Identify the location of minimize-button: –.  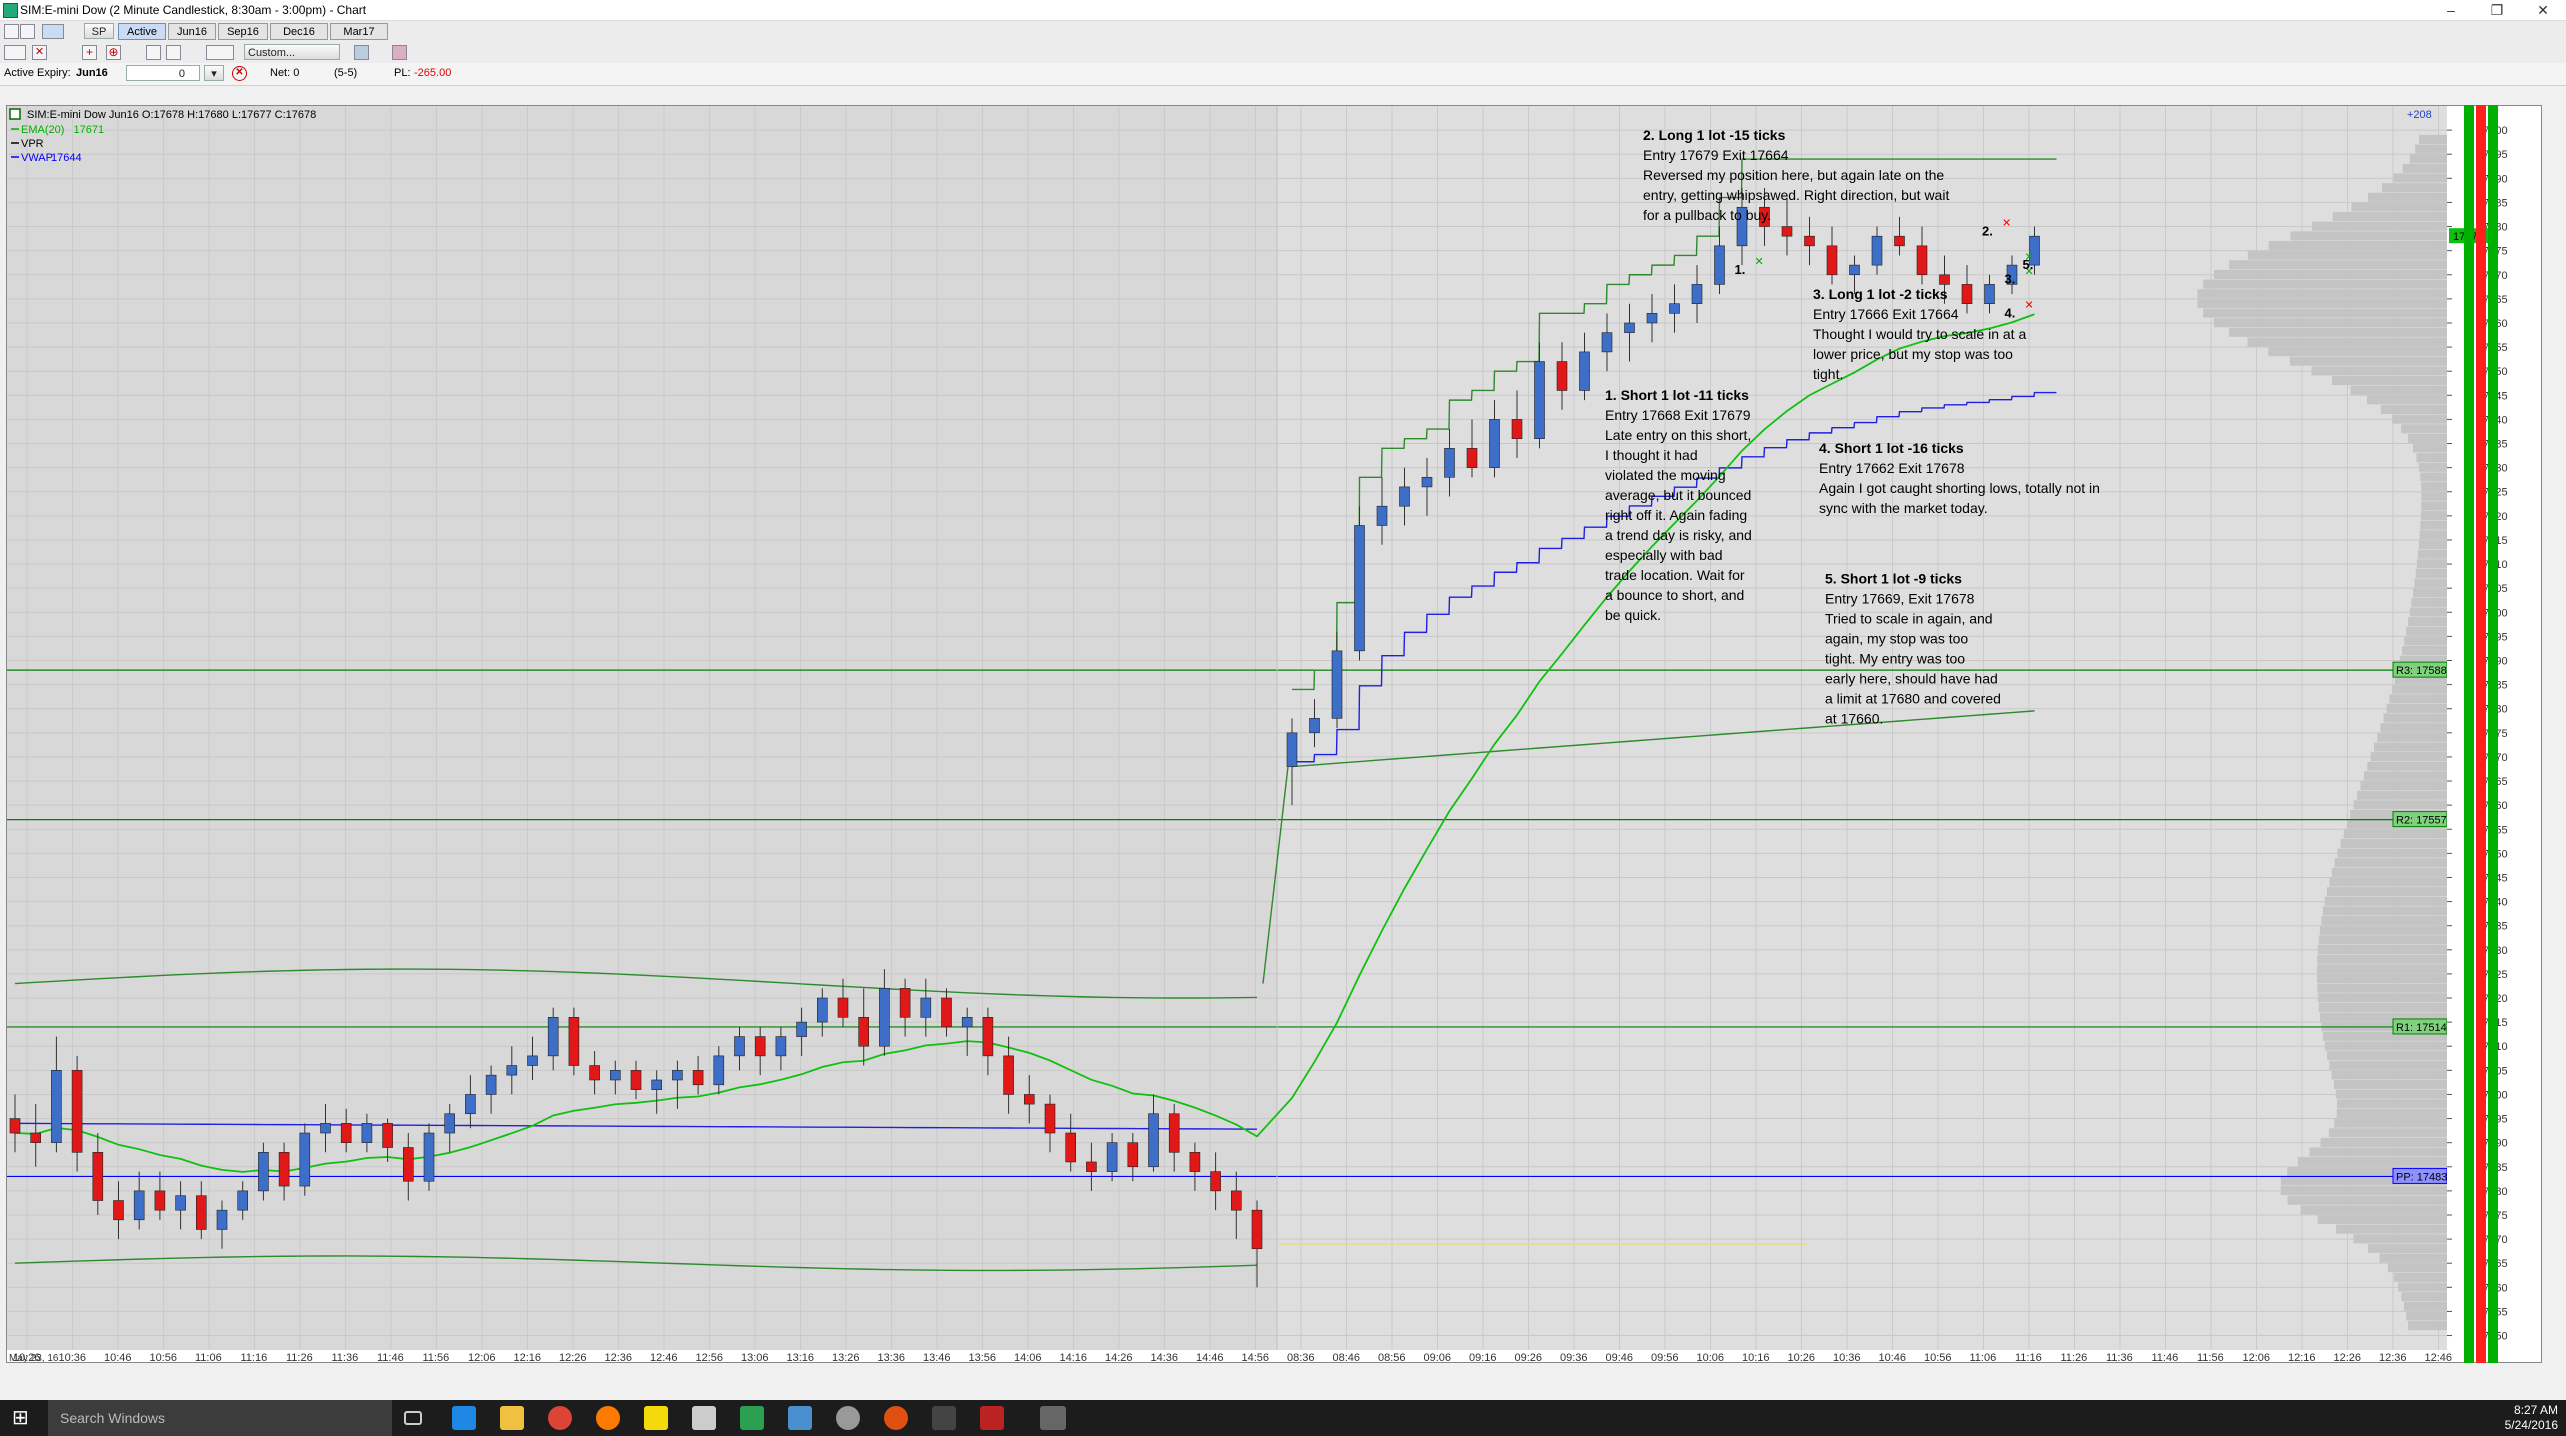
(2451, 10).